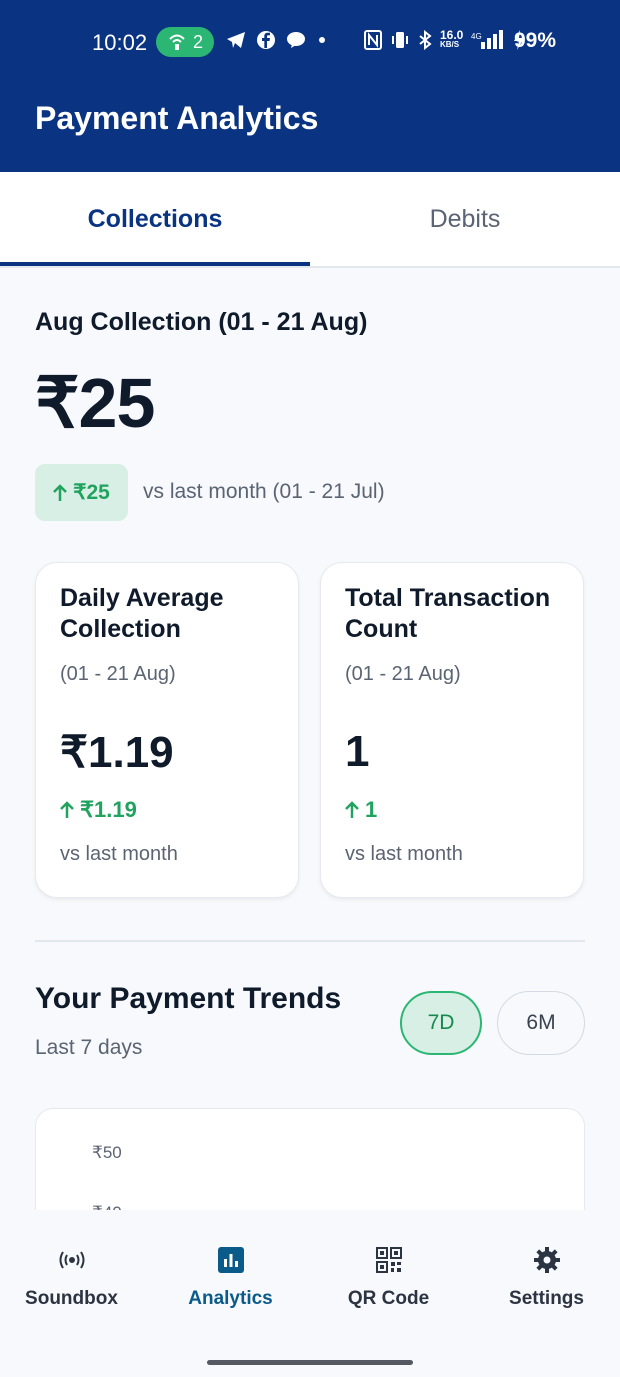 This screenshot has width=620, height=1377. I want to click on qr-code-icon, so click(388, 1260).